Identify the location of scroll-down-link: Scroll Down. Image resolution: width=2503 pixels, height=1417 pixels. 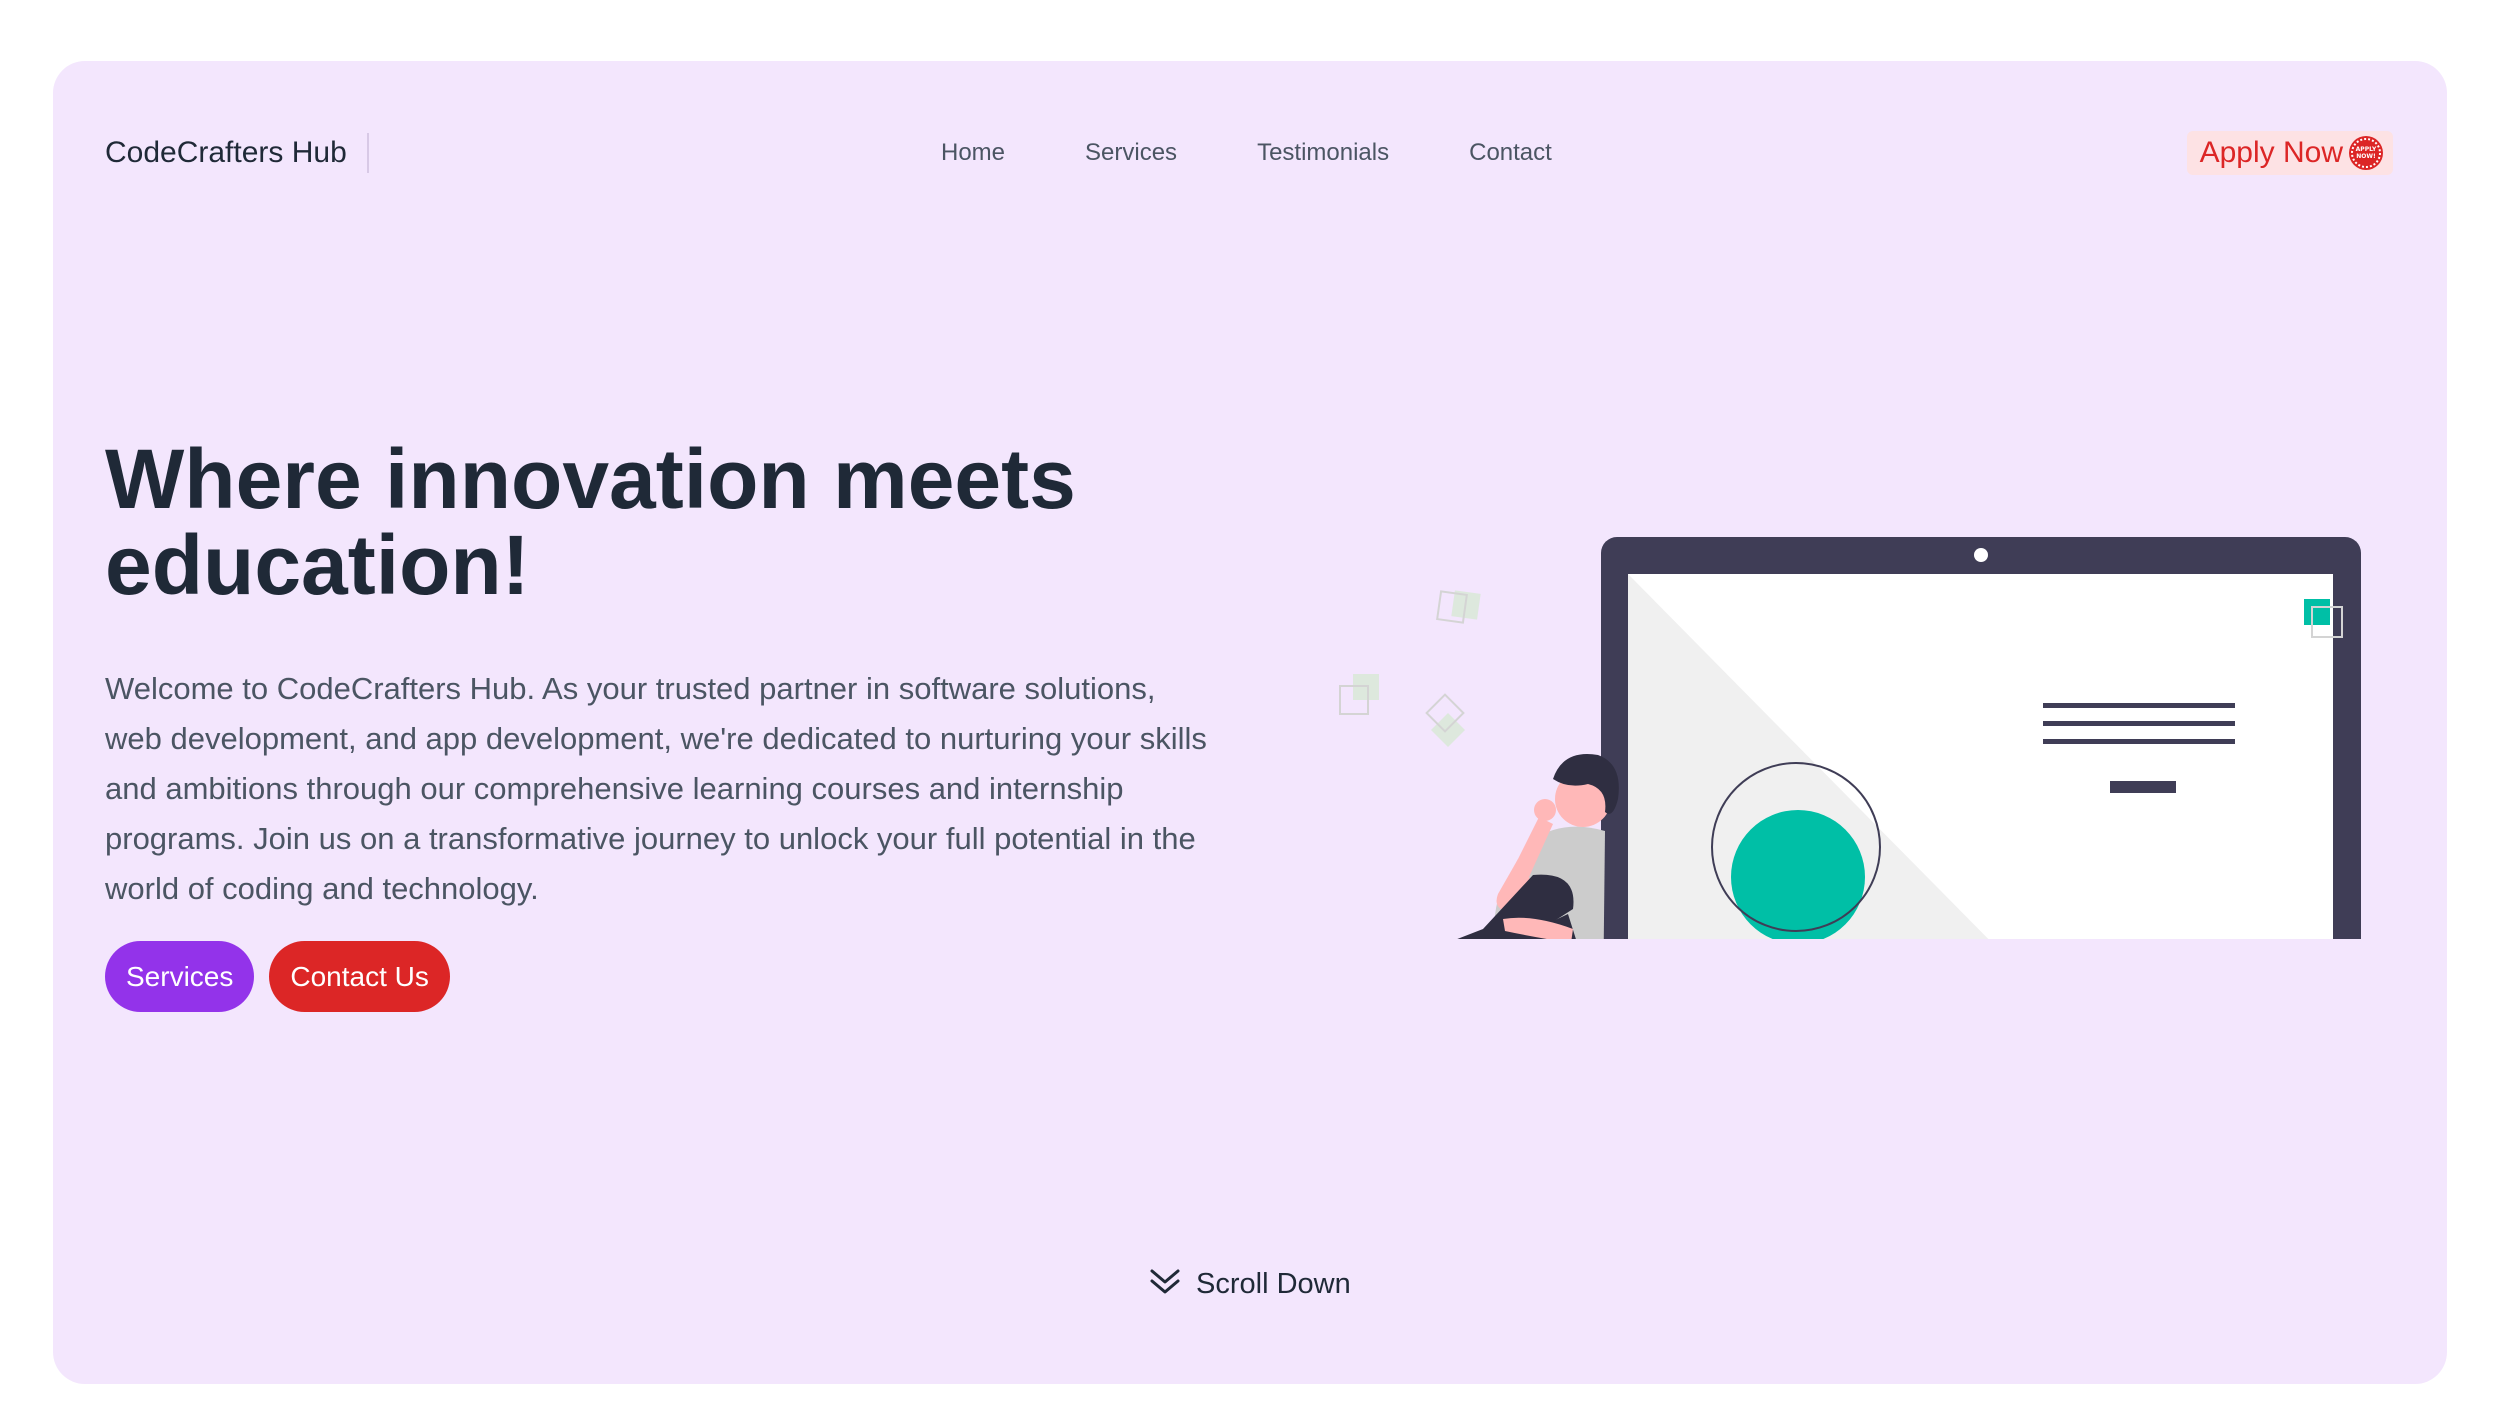
(1249, 1284).